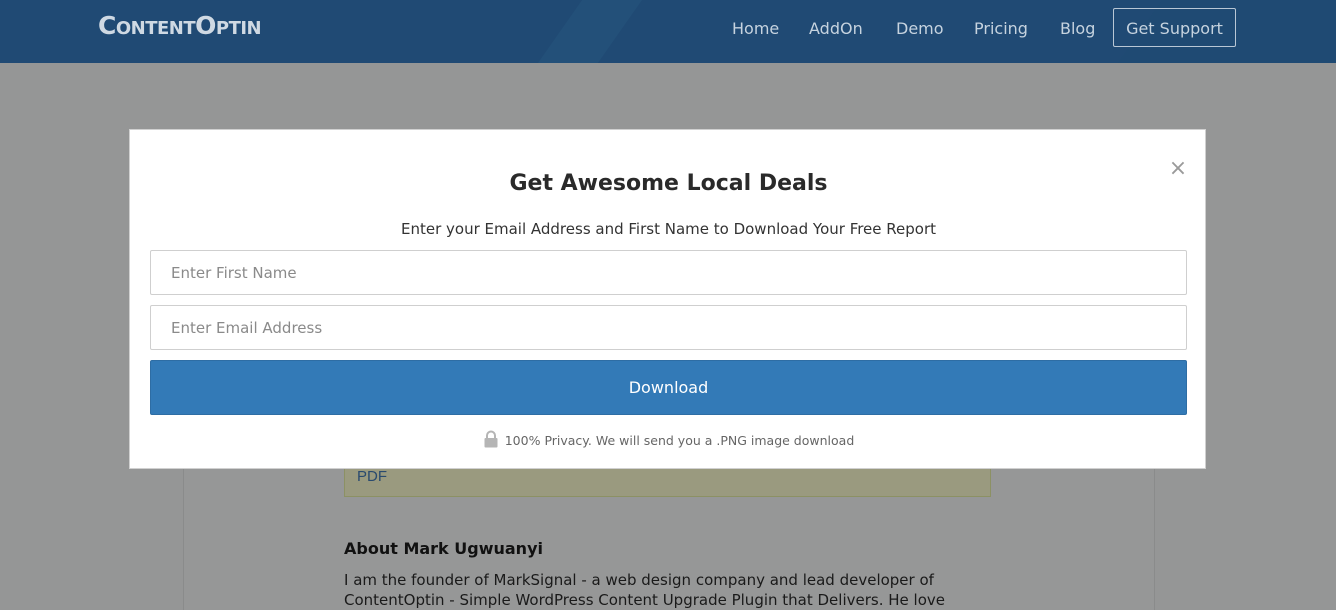  Describe the element at coordinates (491, 439) in the screenshot. I see `lock-icon` at that location.